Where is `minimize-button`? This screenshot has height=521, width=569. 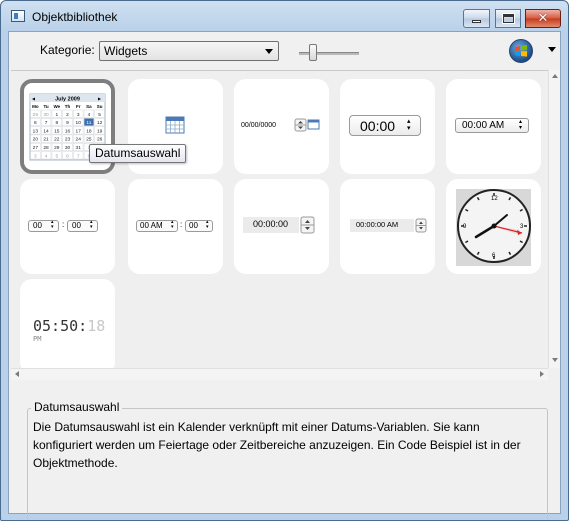
minimize-button is located at coordinates (476, 18).